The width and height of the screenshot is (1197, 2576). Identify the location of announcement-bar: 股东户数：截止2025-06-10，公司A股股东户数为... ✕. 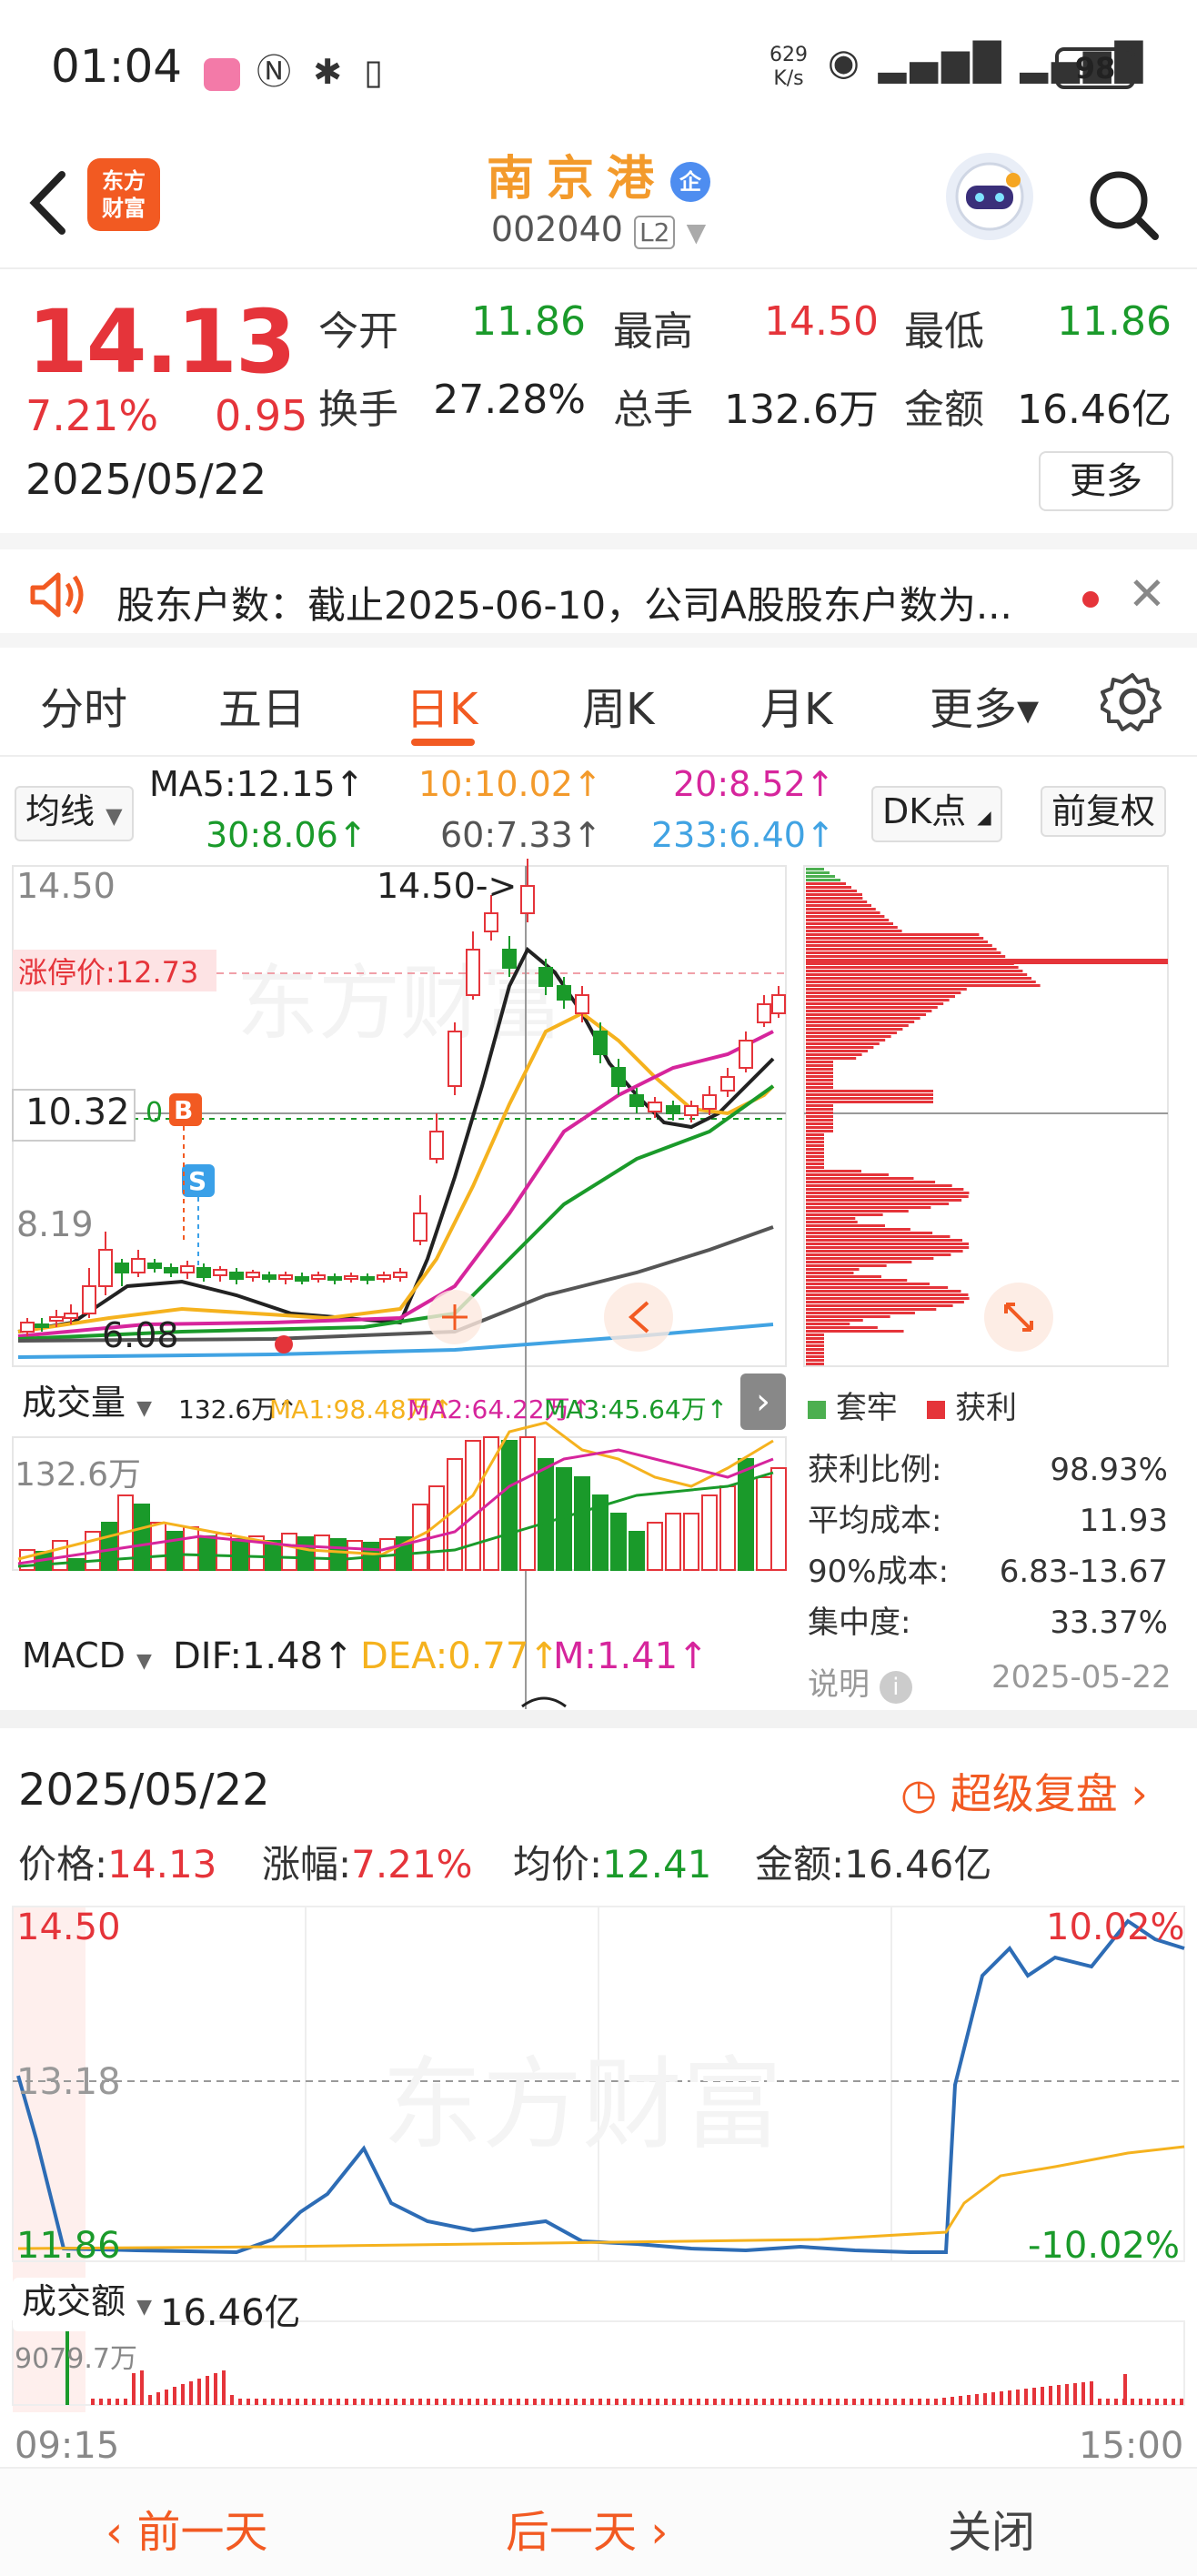
(598, 590).